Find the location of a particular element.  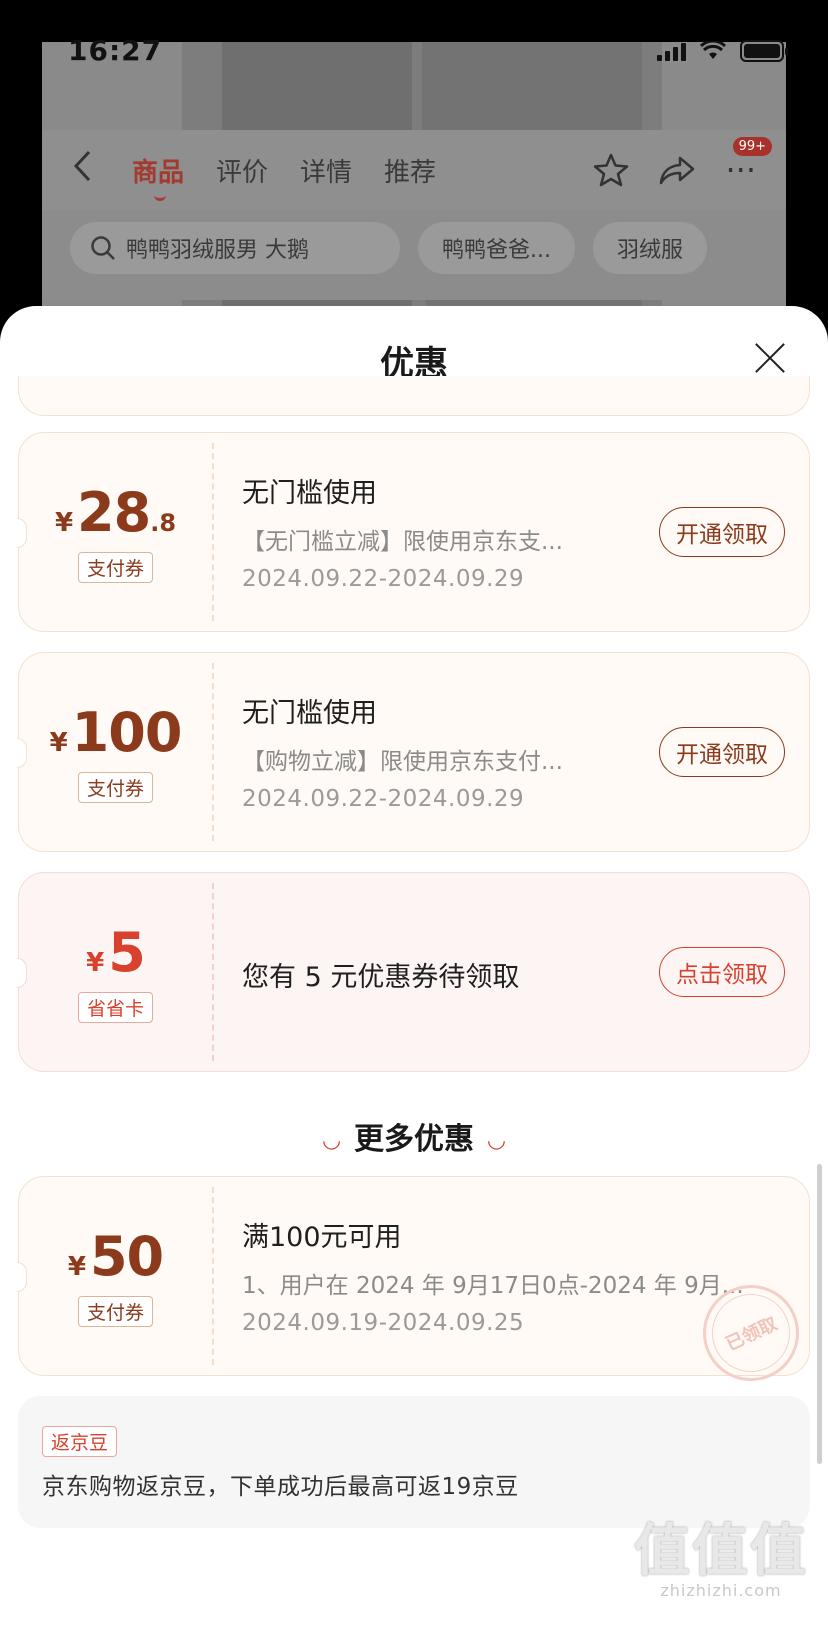

more-discounts-header: ◡ 更多优惠 ◡ is located at coordinates (414, 1139).